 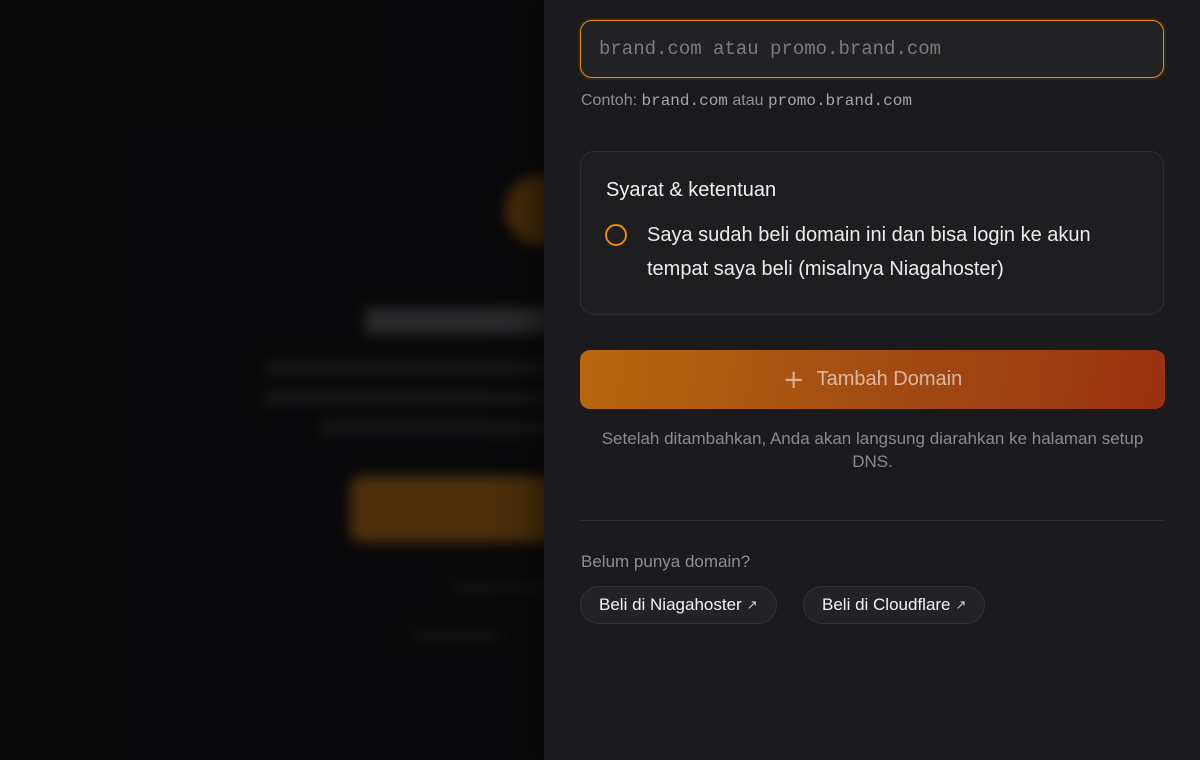 I want to click on add-domain-label: Tambah Domain, so click(x=889, y=379).